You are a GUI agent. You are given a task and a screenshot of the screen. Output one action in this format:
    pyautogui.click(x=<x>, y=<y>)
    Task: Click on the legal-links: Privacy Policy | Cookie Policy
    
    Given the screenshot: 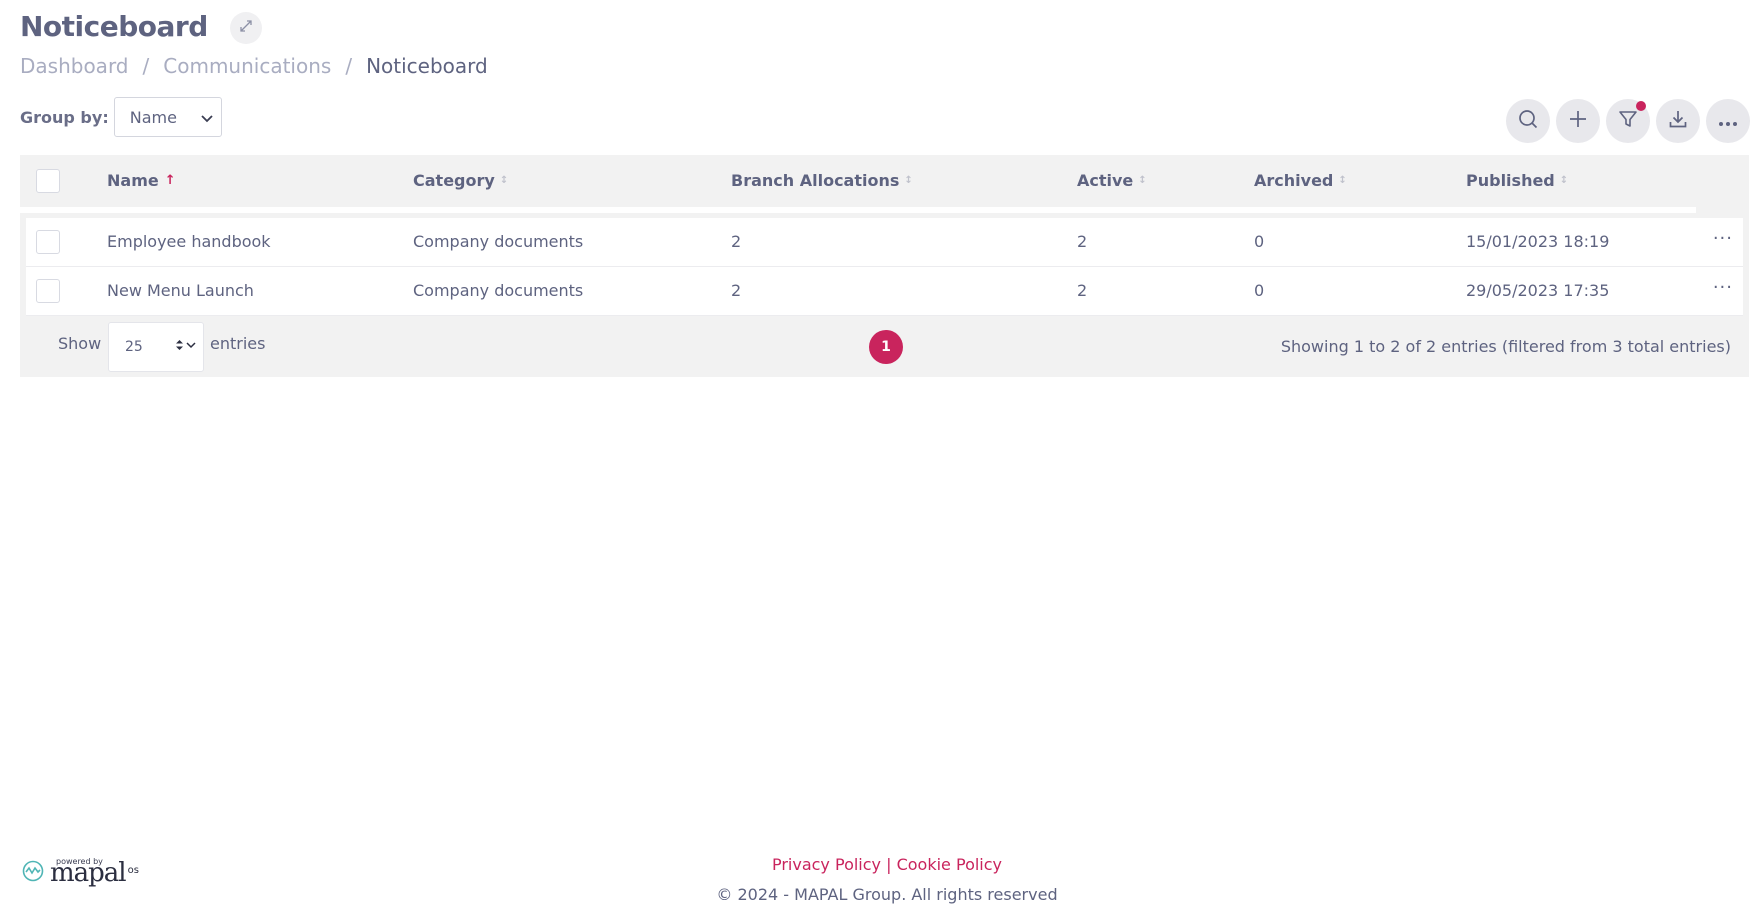 What is the action you would take?
    pyautogui.click(x=879, y=864)
    